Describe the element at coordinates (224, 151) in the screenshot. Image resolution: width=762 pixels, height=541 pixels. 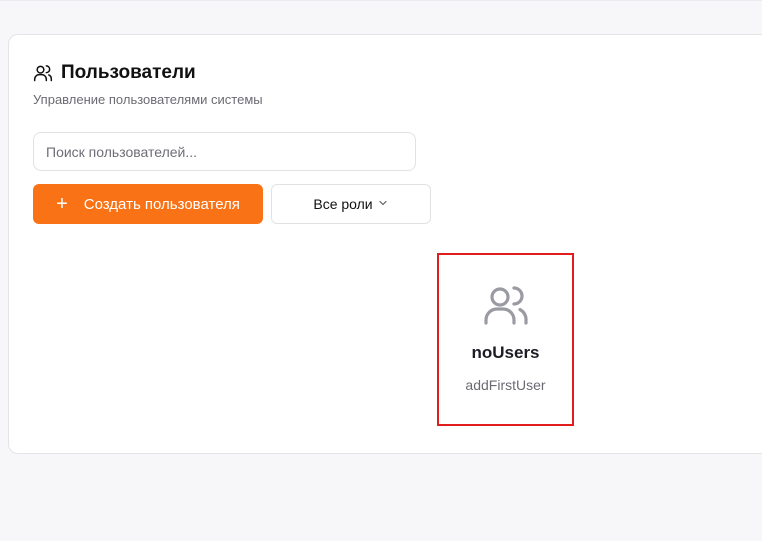
I see `search-input` at that location.